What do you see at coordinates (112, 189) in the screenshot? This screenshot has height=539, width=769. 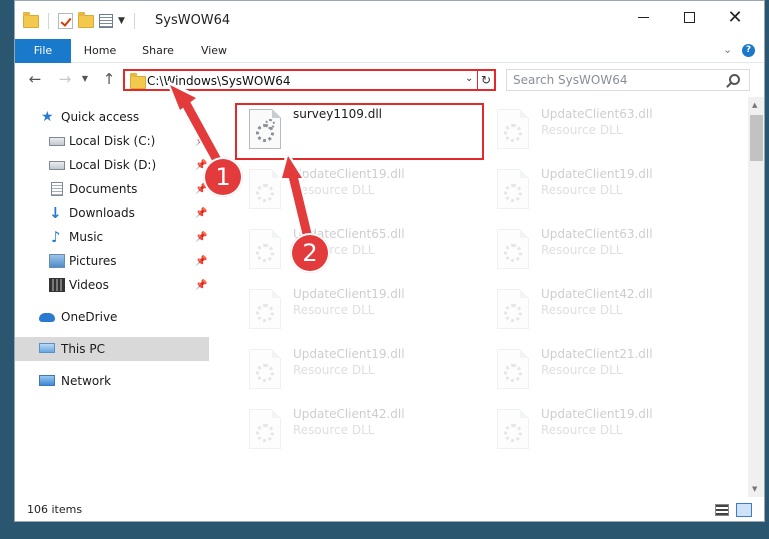 I see `sidebar-item-documents: Documents 📌` at bounding box center [112, 189].